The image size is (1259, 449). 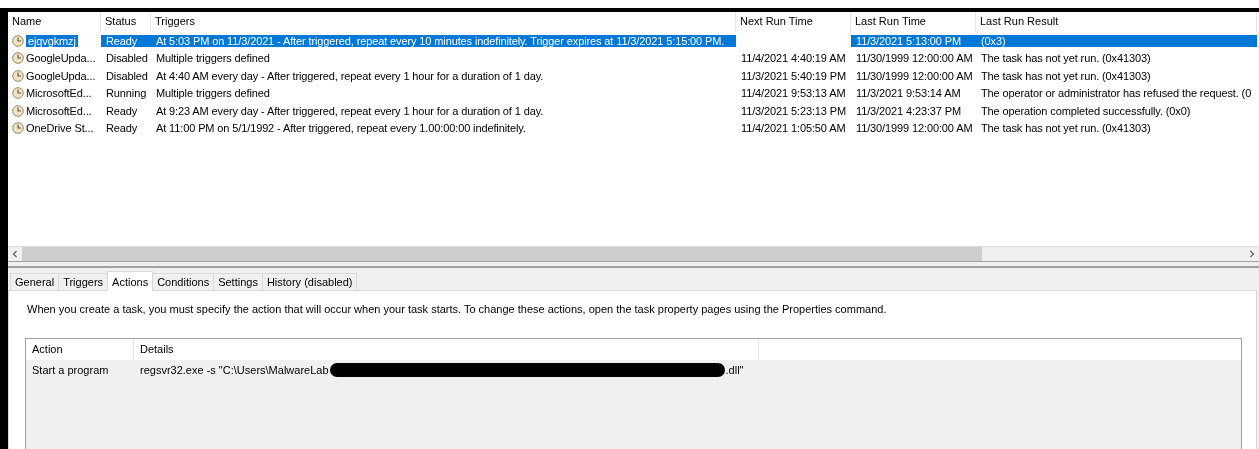 I want to click on table-cell: 11/3/2021 5:40:19 PM, so click(x=794, y=75).